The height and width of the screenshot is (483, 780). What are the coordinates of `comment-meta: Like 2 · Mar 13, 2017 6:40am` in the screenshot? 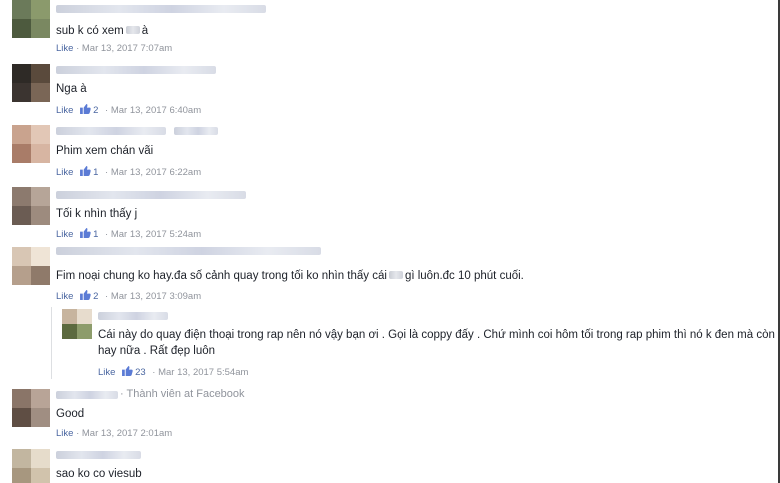 It's located at (129, 110).